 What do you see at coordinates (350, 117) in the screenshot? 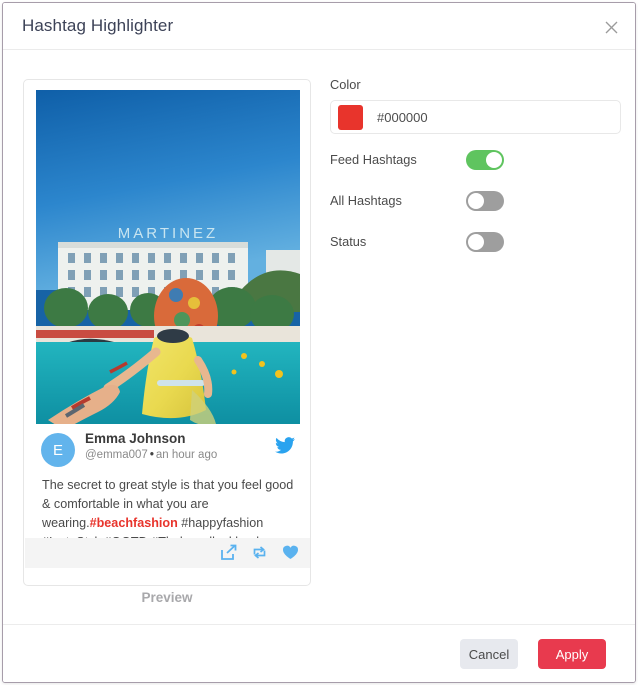
I see `color-swatch` at bounding box center [350, 117].